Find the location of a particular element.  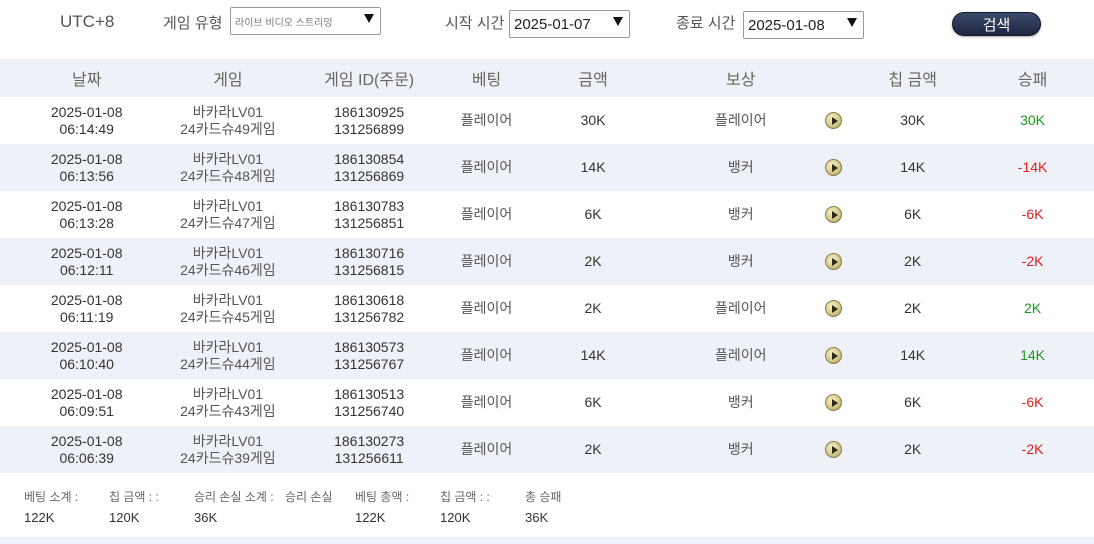

date-cell: 2025-01-08 06:12:11 is located at coordinates (86, 261).